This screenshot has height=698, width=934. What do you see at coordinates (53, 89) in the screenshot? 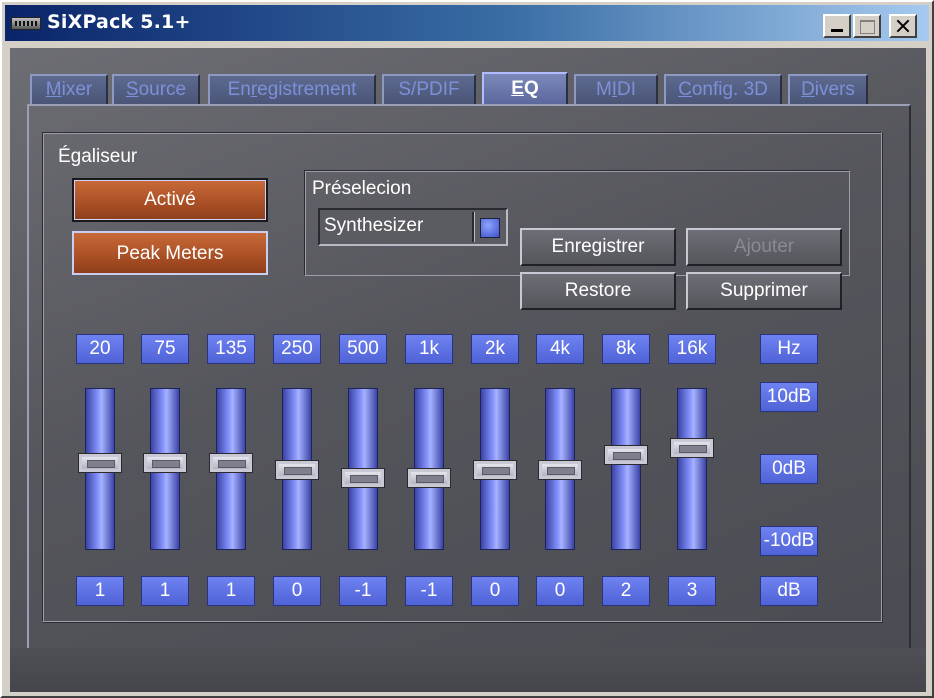
I see `tab-label-accelerator: M` at bounding box center [53, 89].